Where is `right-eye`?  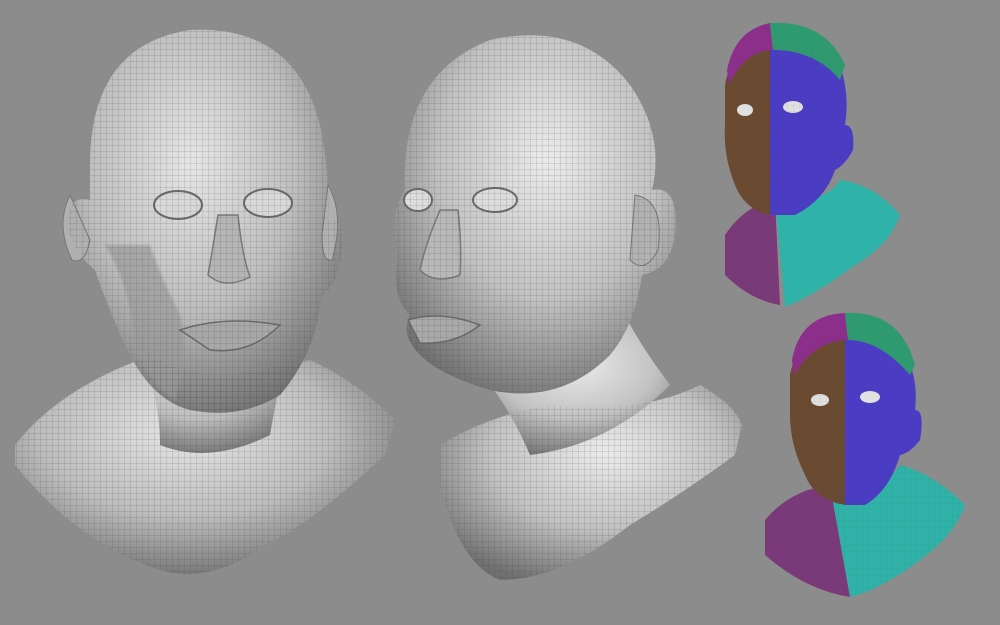 right-eye is located at coordinates (870, 397).